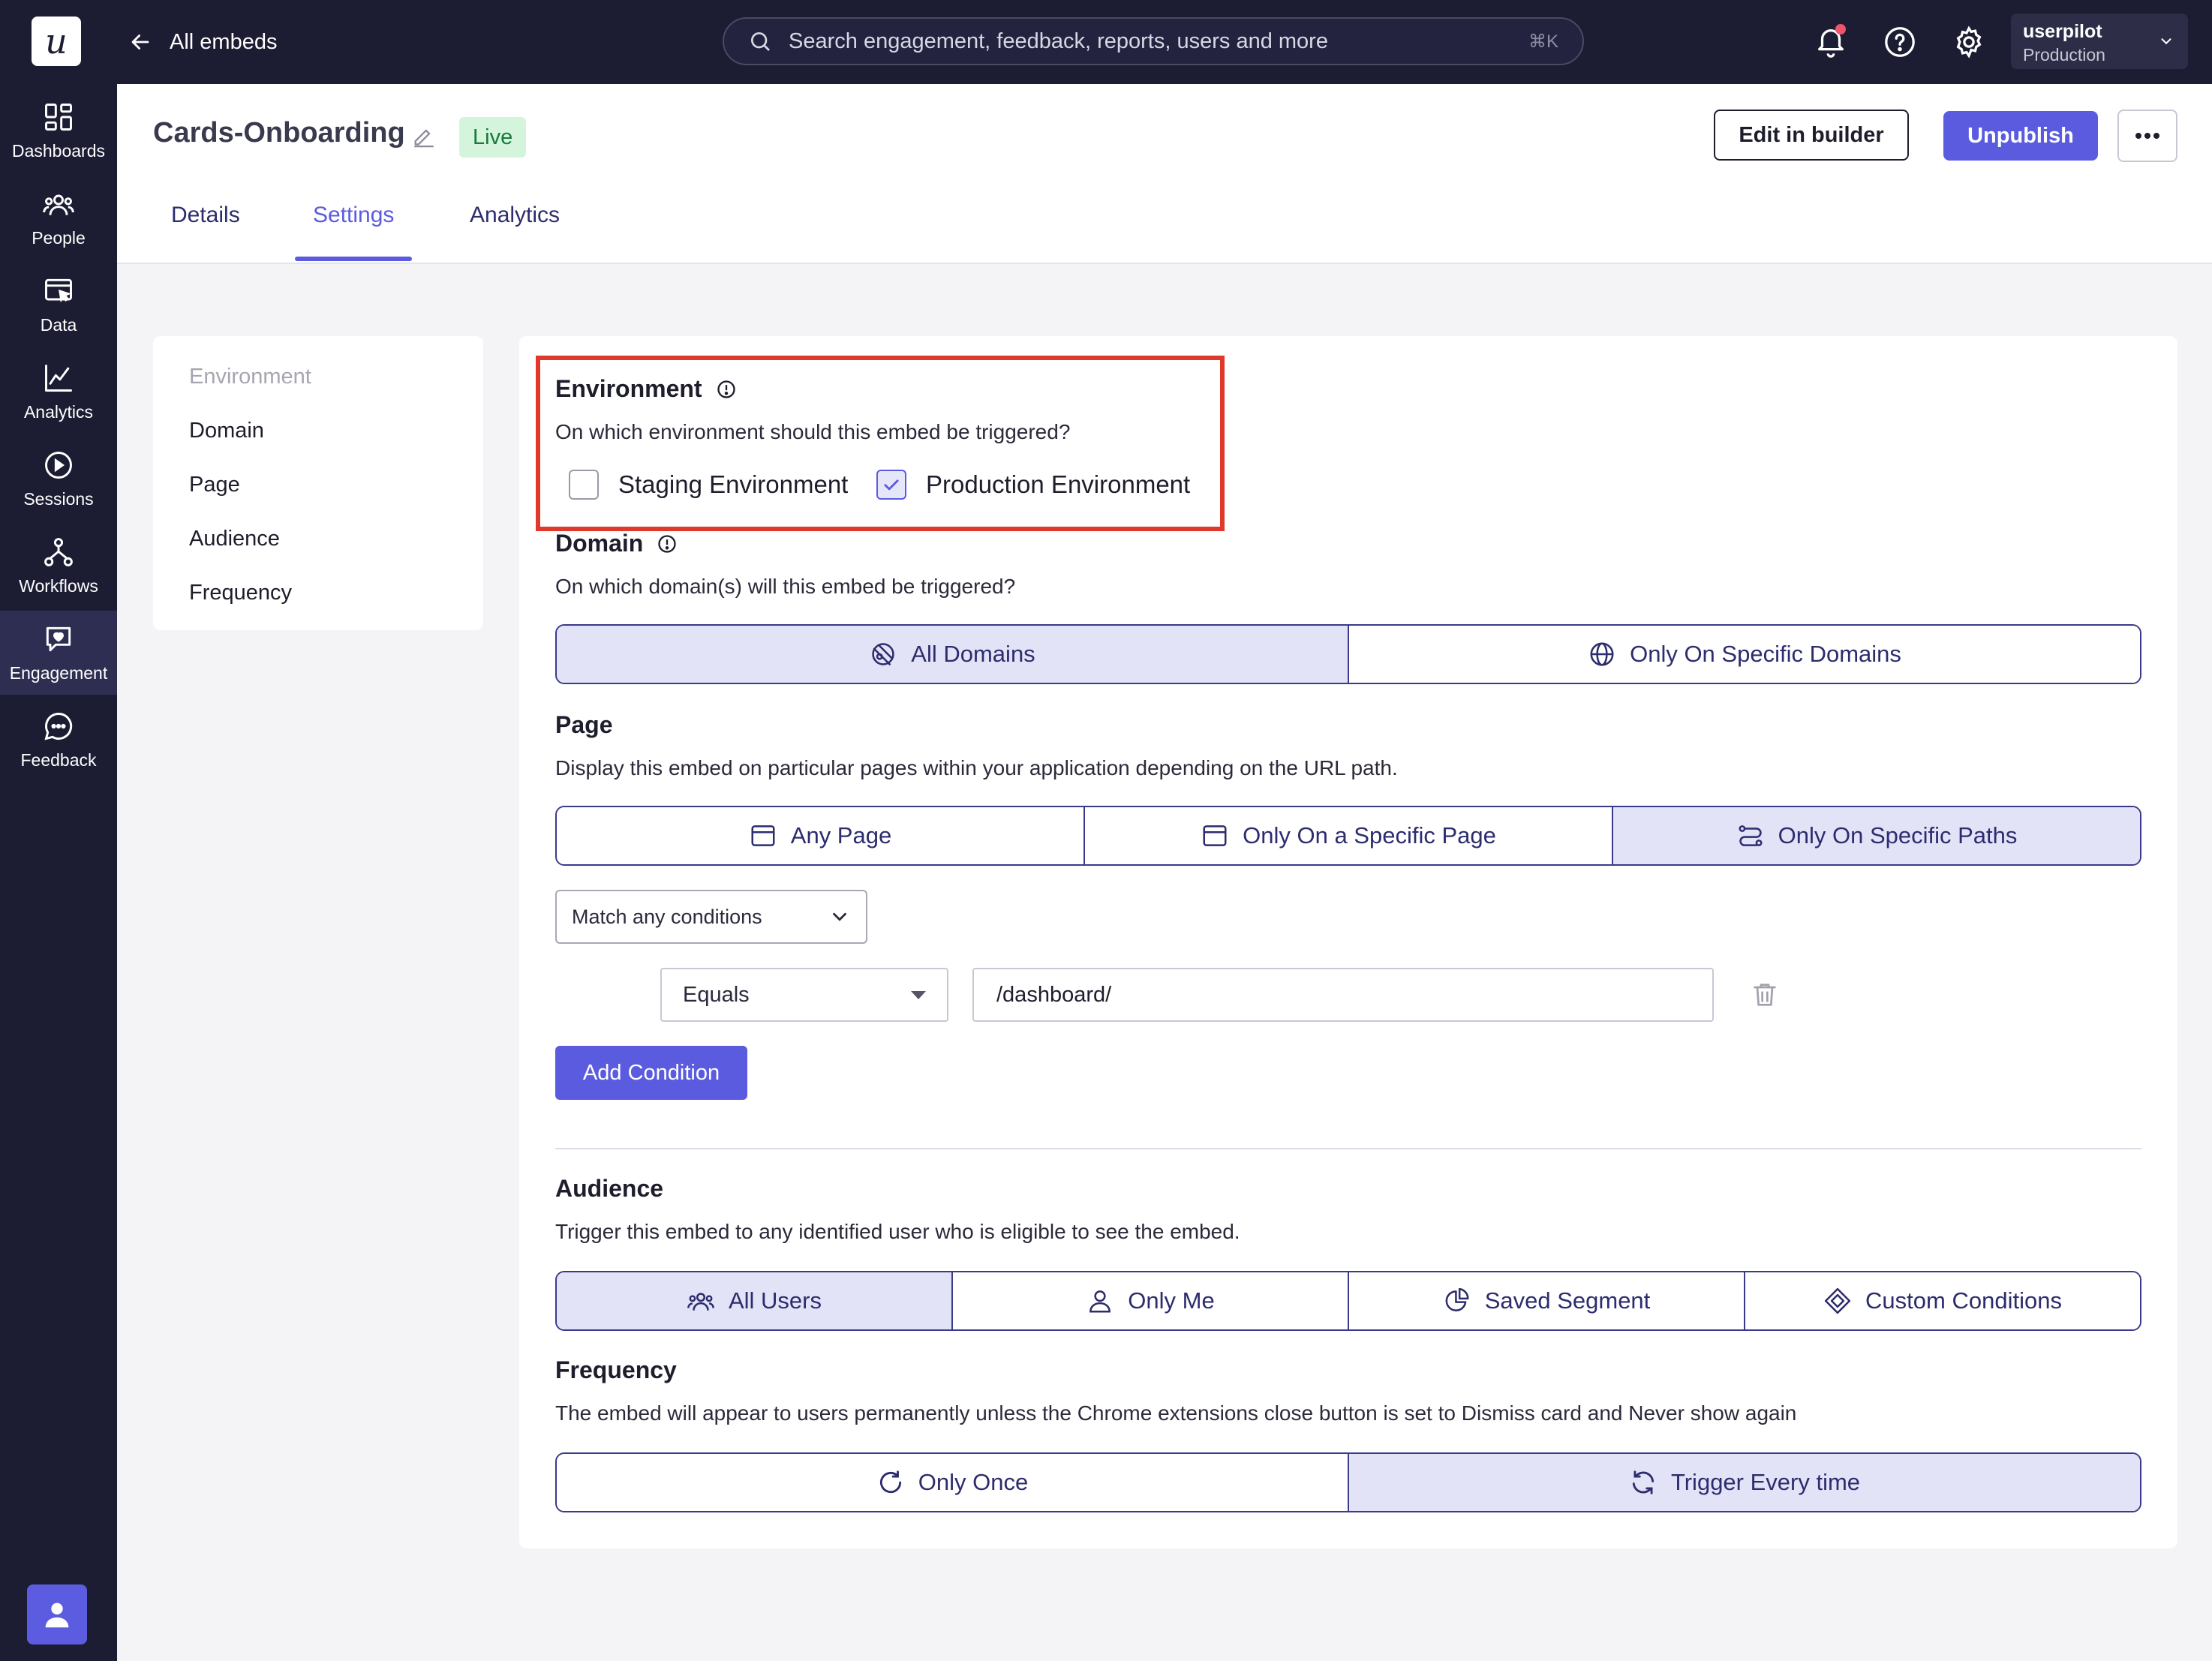 The image size is (2212, 1661). Describe the element at coordinates (424, 136) in the screenshot. I see `pencil-icon` at that location.